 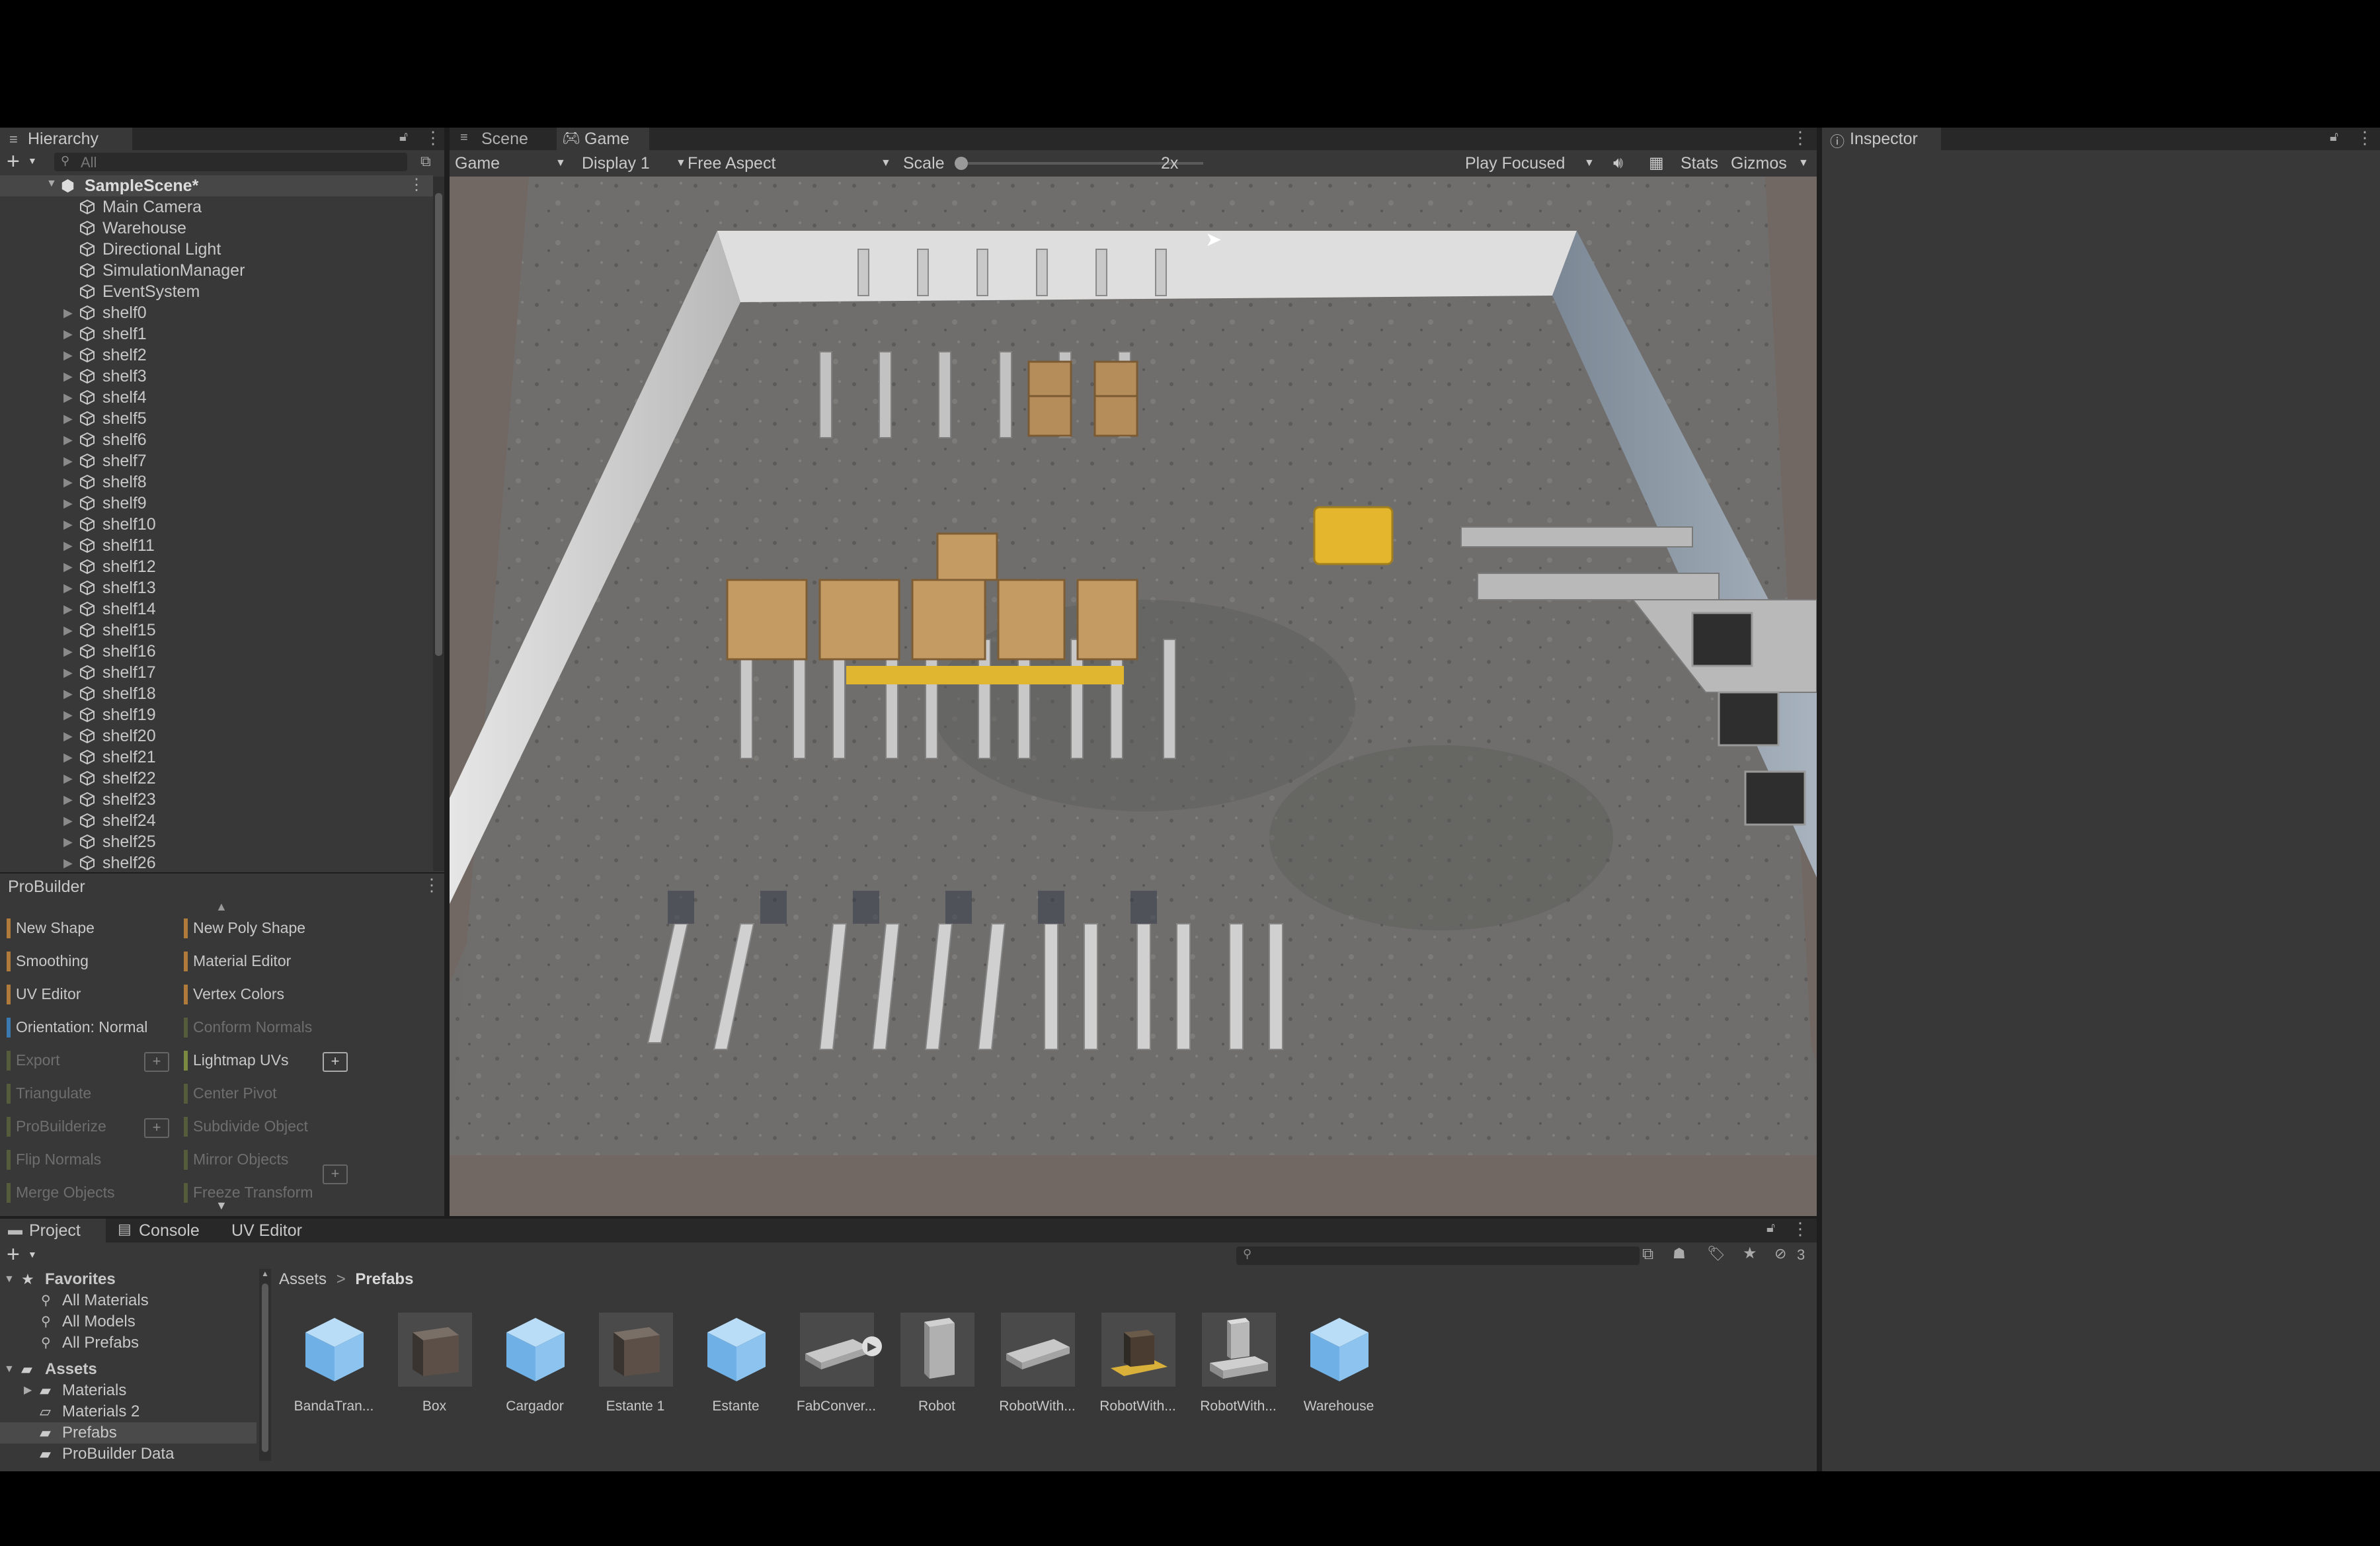 What do you see at coordinates (77, 1026) in the screenshot?
I see `probuilder-action-button: Orientation: Normal` at bounding box center [77, 1026].